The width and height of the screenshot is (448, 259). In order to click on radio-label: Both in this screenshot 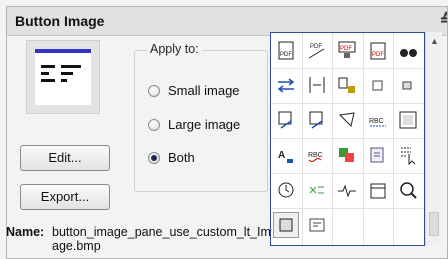, I will do `click(181, 157)`.